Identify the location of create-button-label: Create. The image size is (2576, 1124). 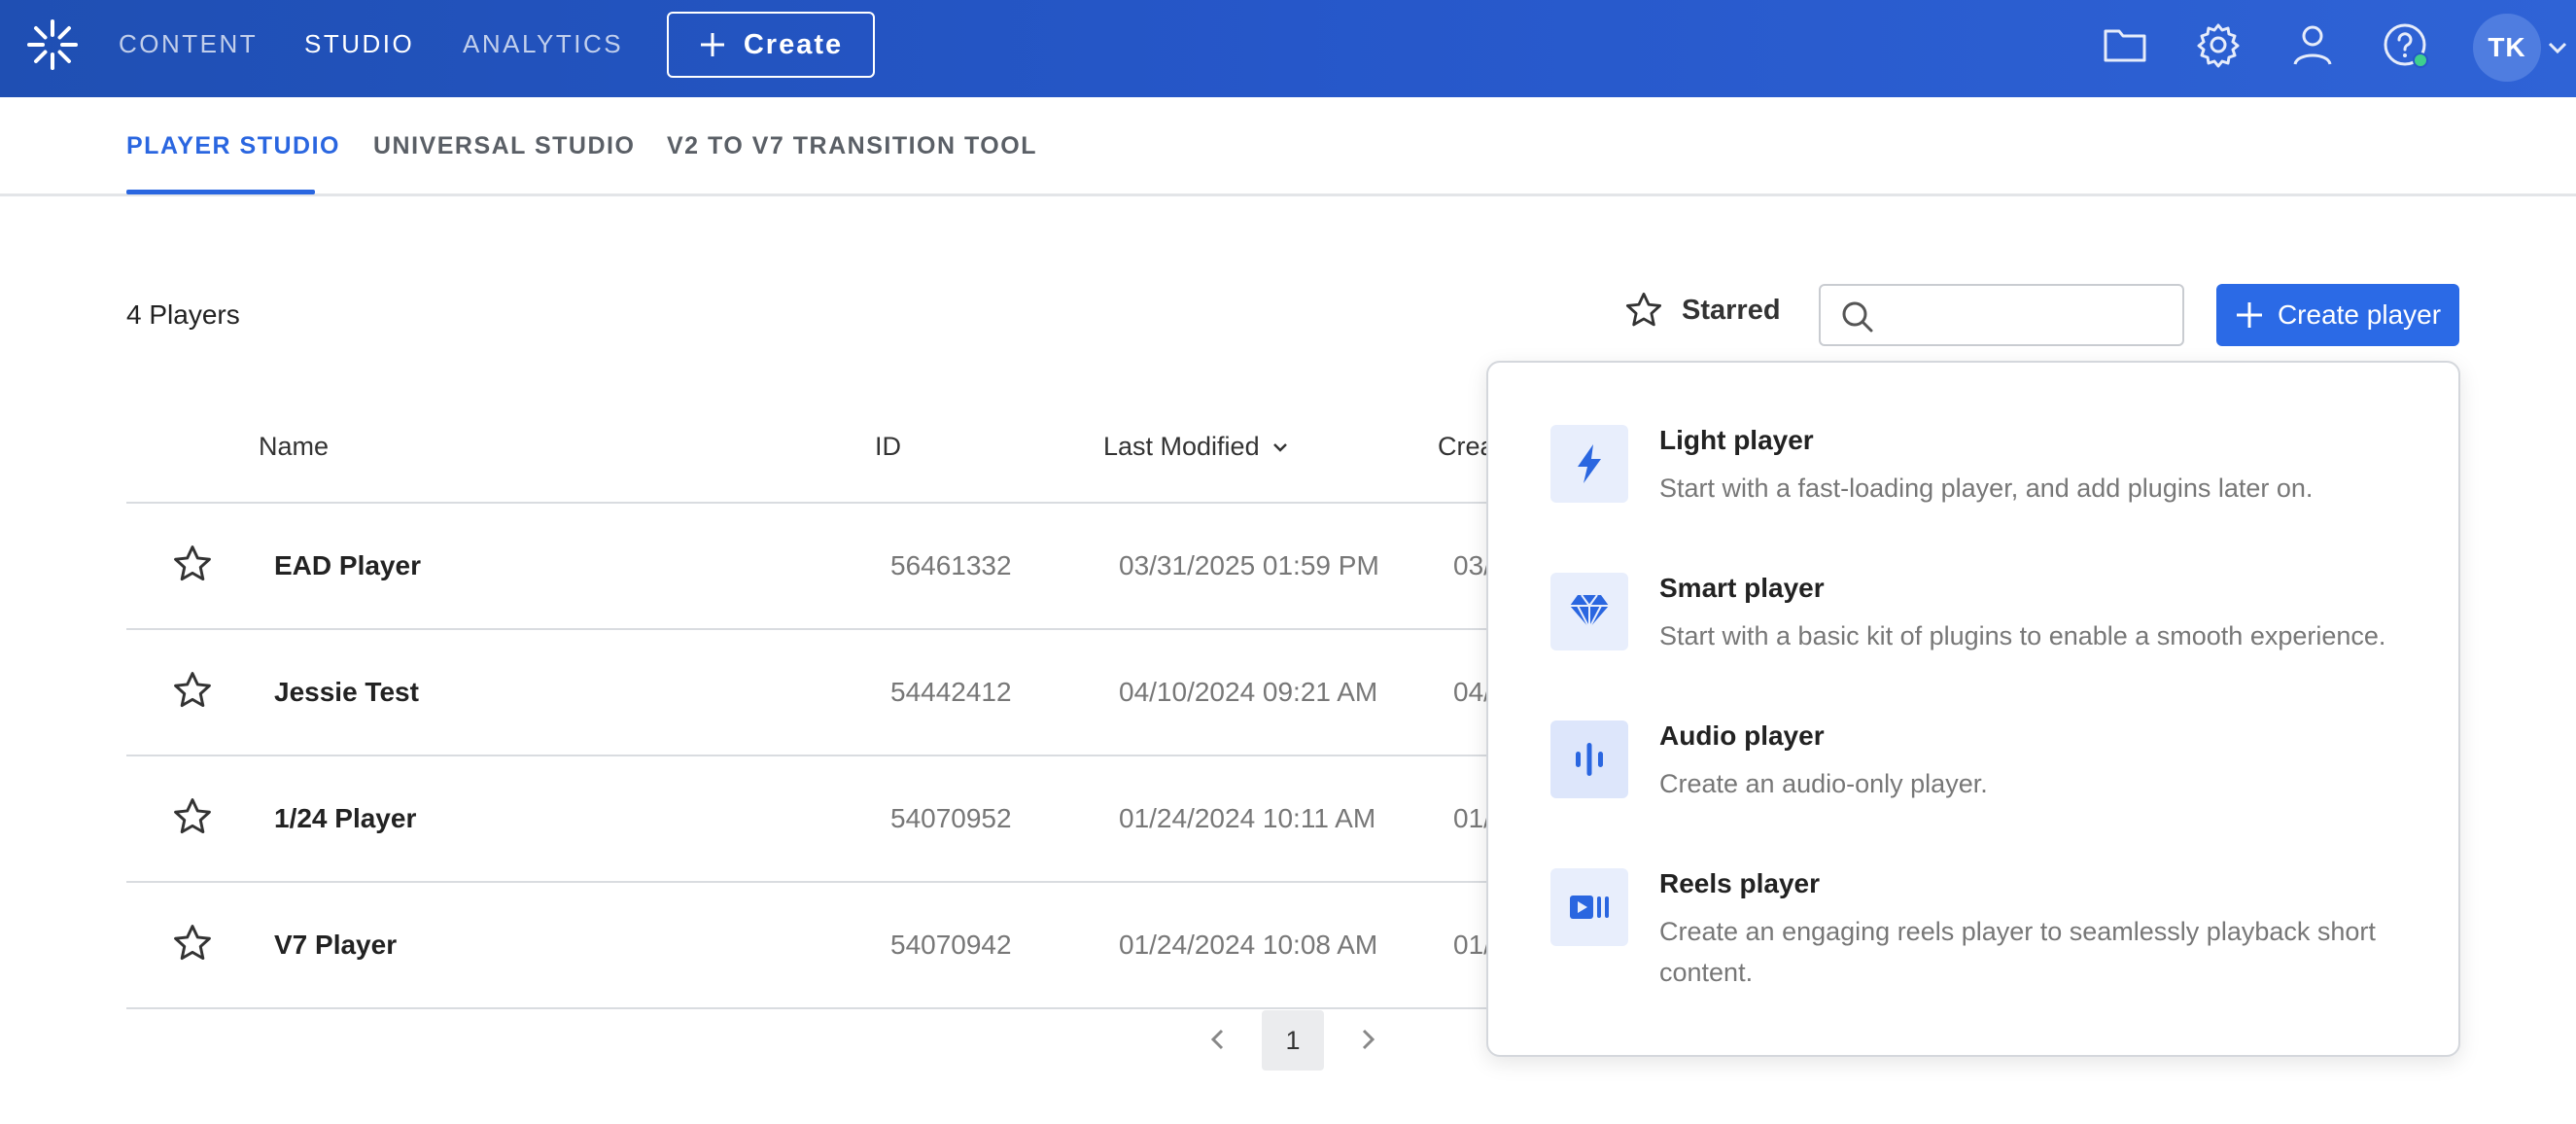
(794, 44).